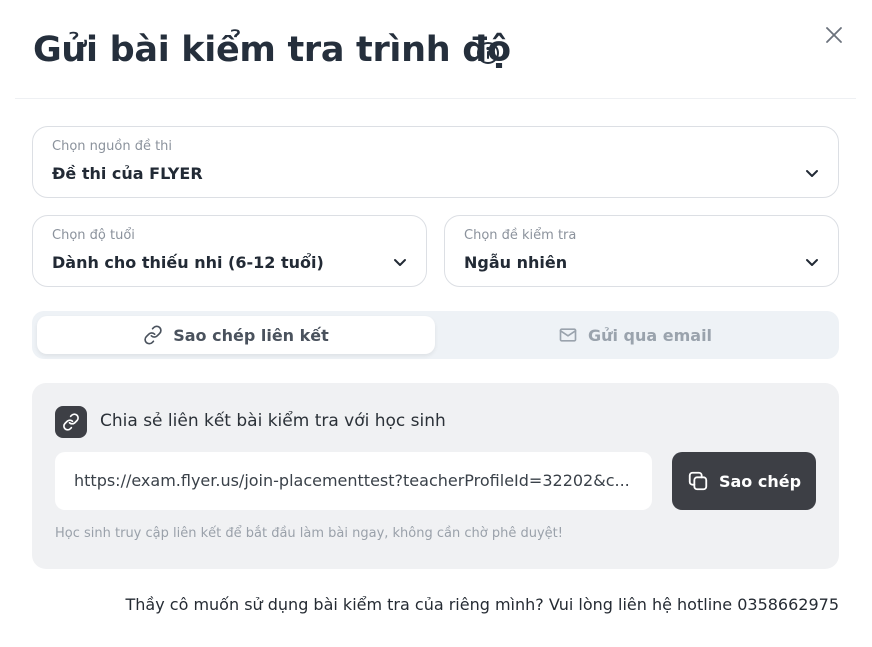 The width and height of the screenshot is (872, 647). Describe the element at coordinates (568, 335) in the screenshot. I see `mail-icon` at that location.